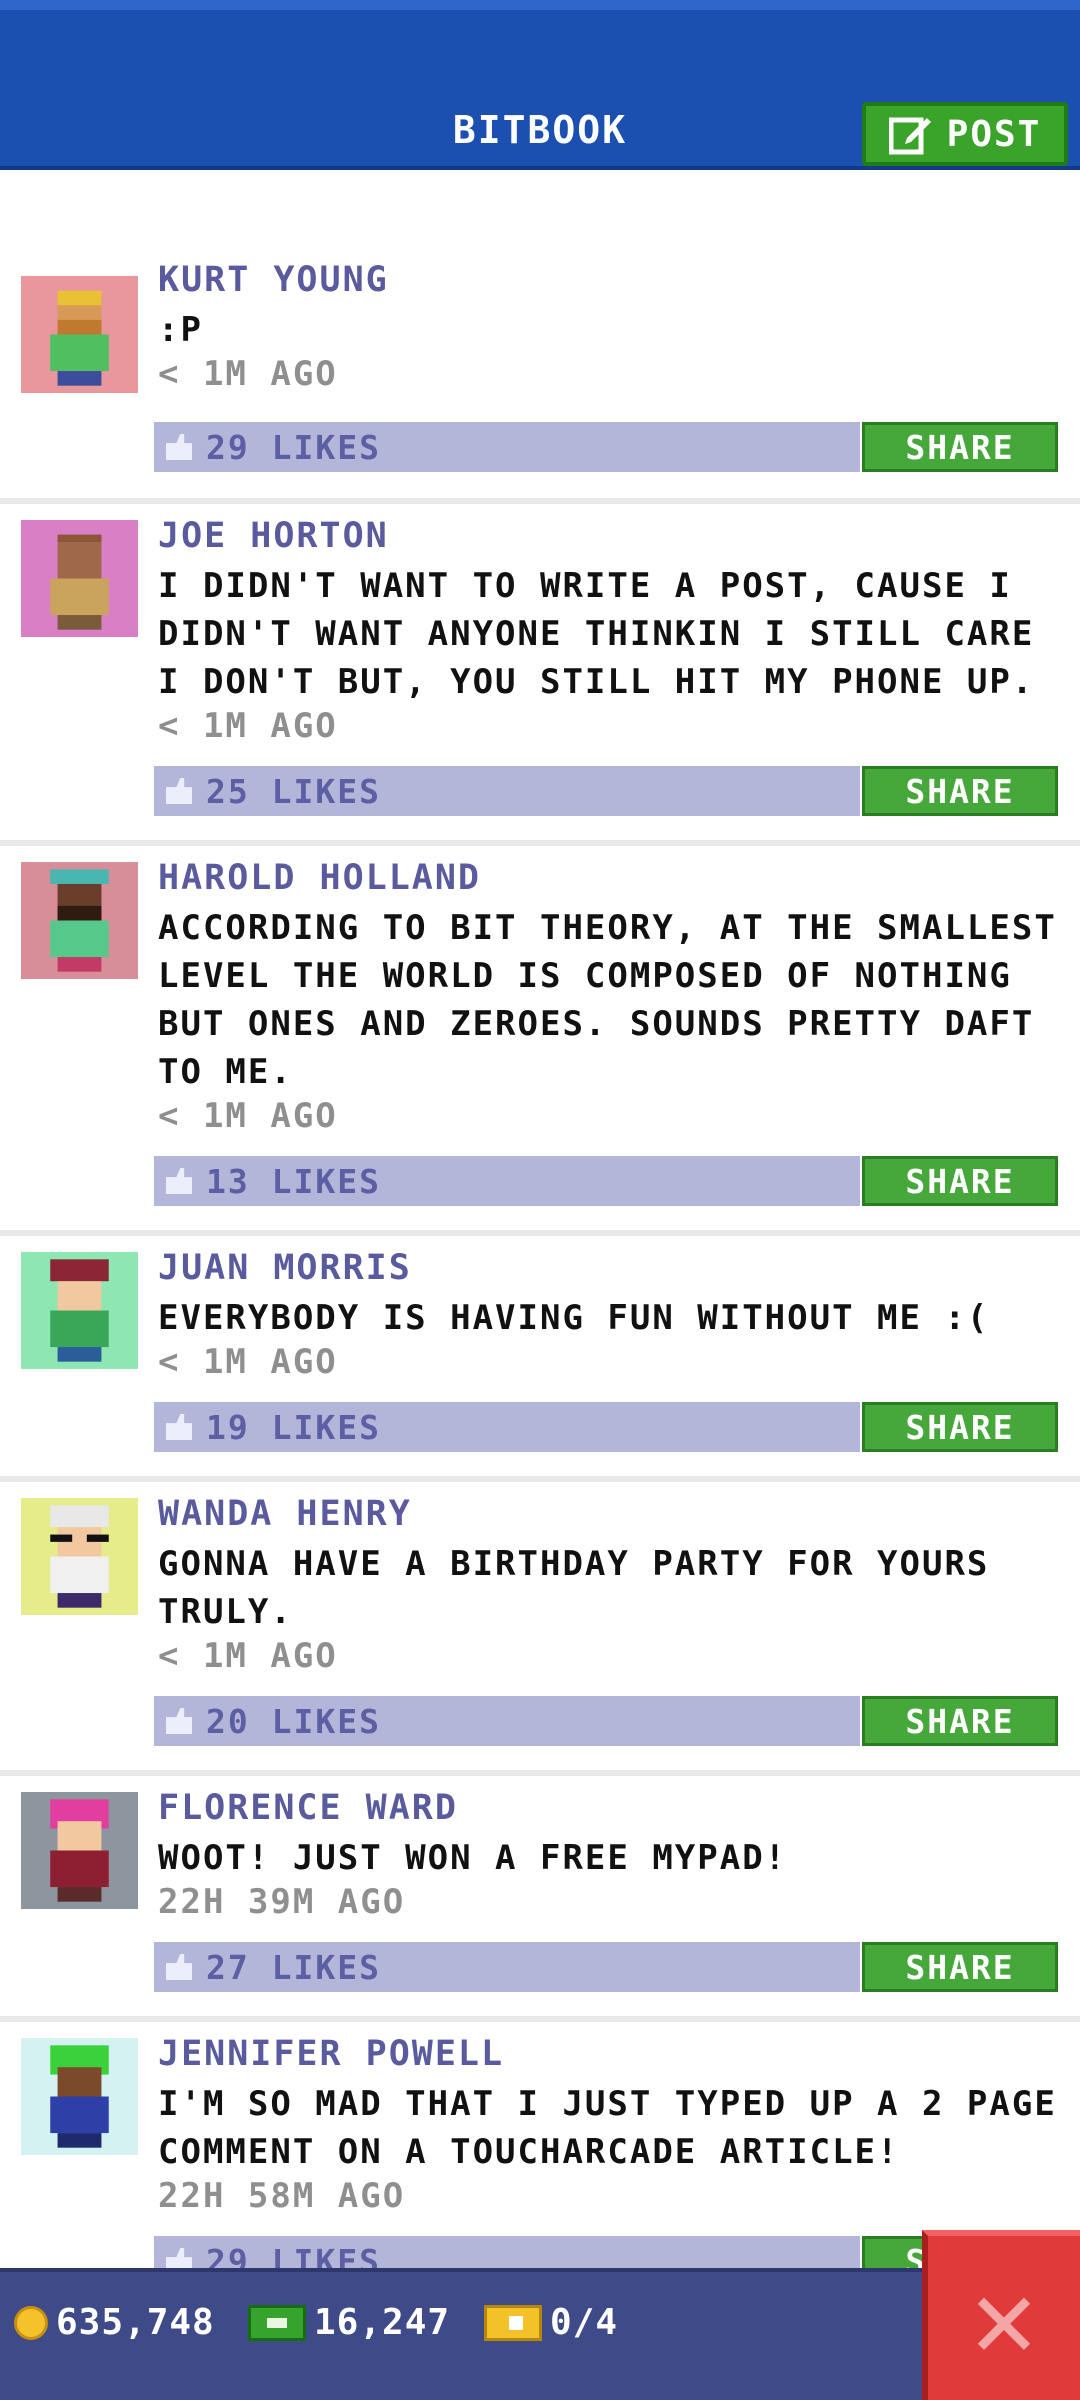  Describe the element at coordinates (285, 1268) in the screenshot. I see `post-author: JUAN MORRIS` at that location.